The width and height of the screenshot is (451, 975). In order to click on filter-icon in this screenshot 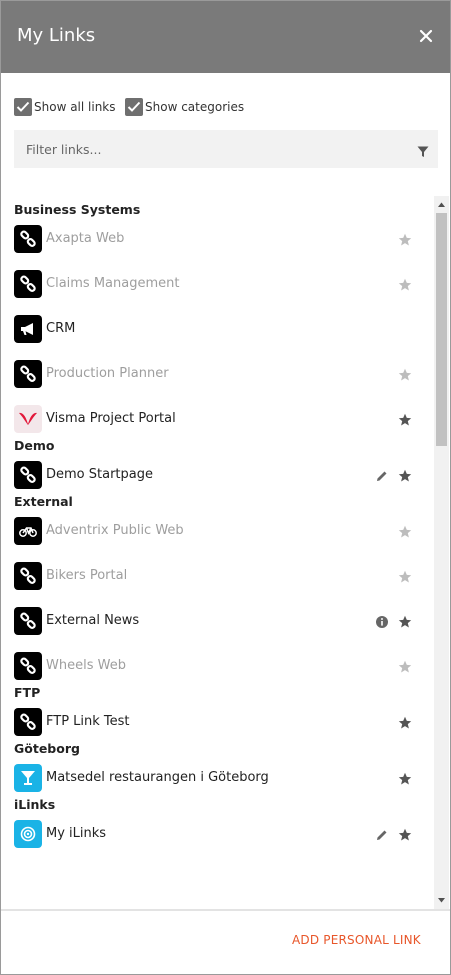, I will do `click(423, 150)`.